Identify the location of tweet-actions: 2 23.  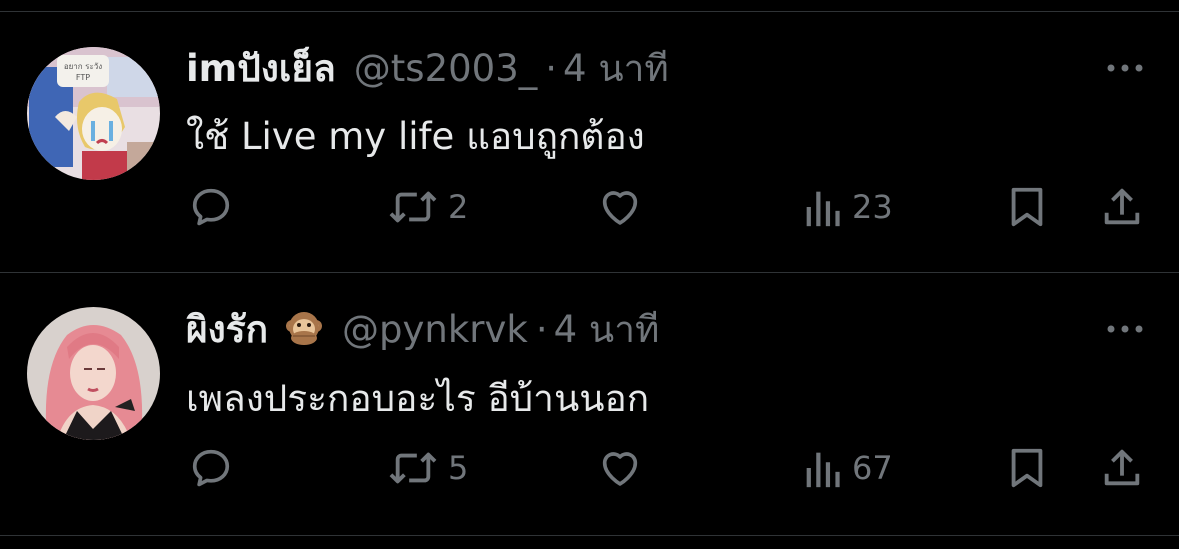
(589, 207).